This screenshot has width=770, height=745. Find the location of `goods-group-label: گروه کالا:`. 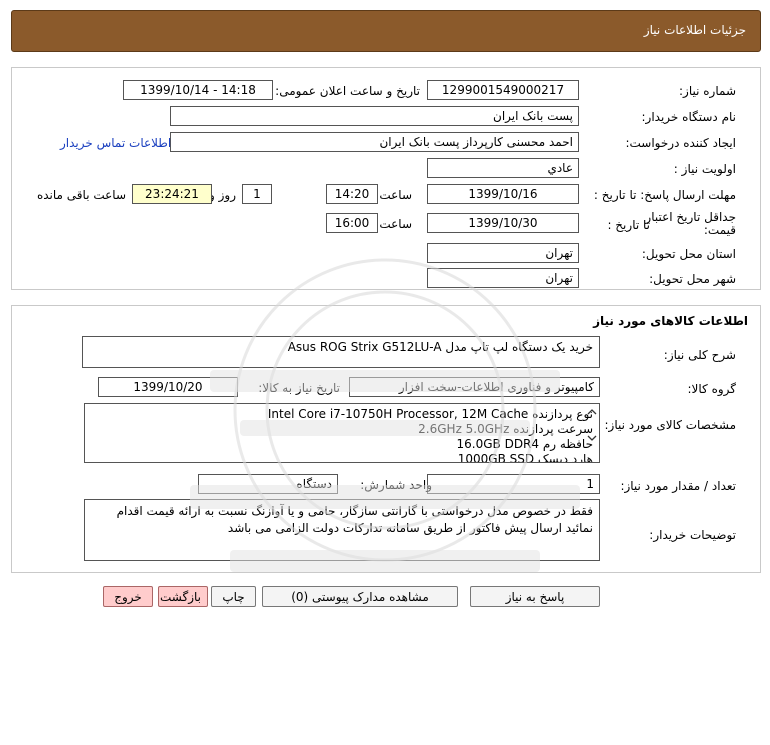

goods-group-label: گروه کالا: is located at coordinates (712, 389).